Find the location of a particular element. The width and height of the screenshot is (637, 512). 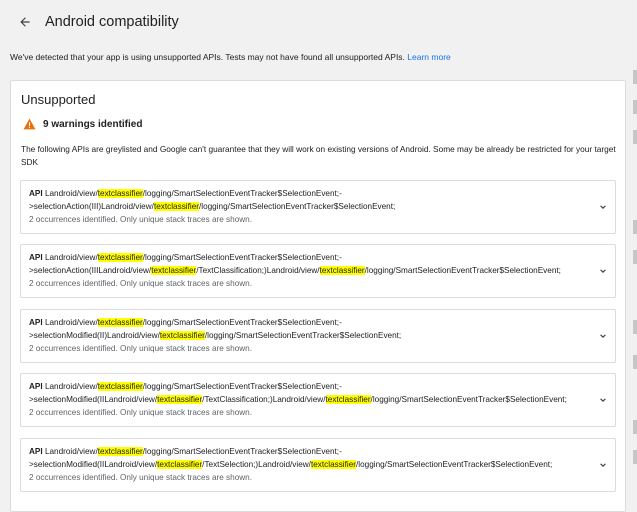

warning-summary: 9 warnings identified is located at coordinates (82, 124).